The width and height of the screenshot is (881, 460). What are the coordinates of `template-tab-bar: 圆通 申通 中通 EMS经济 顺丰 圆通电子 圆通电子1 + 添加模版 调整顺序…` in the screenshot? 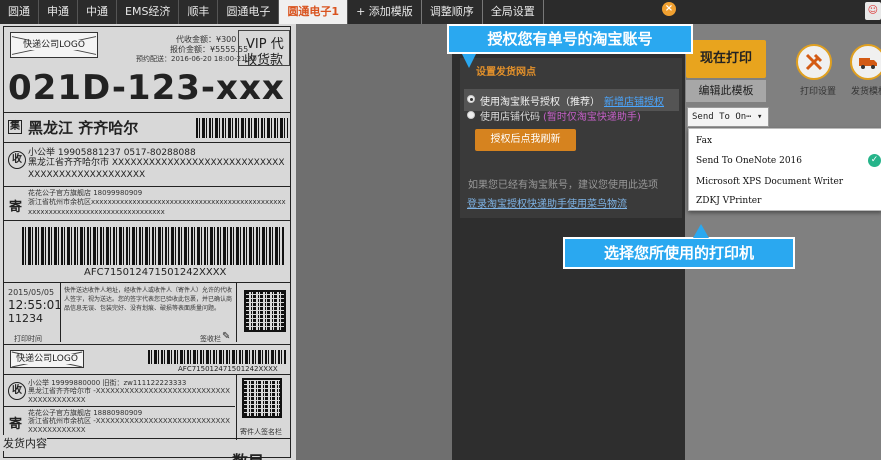 It's located at (440, 12).